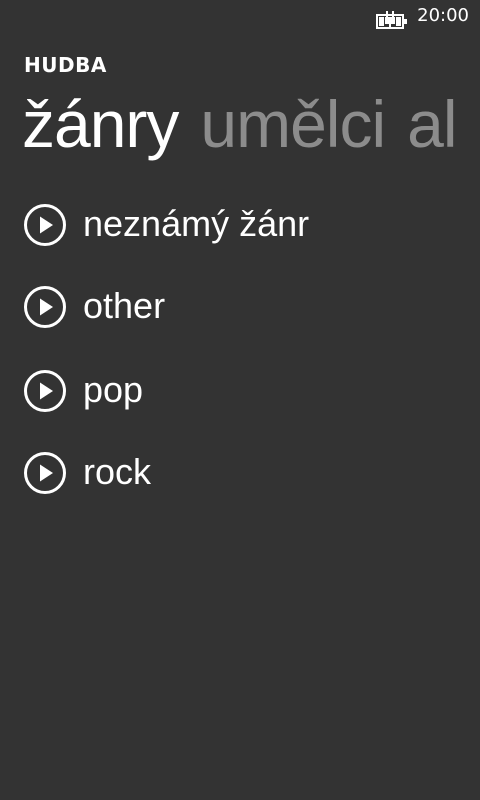  Describe the element at coordinates (100, 124) in the screenshot. I see `pivot-tab-genres: žánry` at that location.